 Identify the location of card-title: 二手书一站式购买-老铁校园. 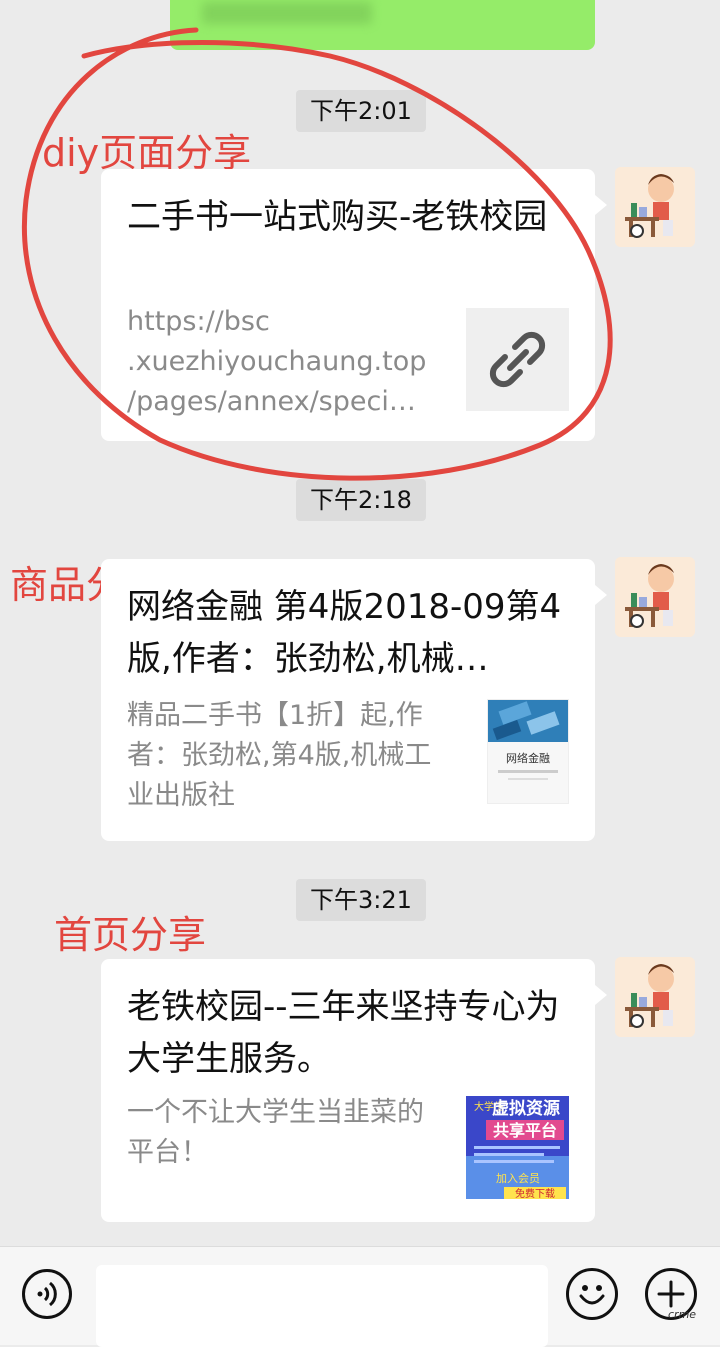
(337, 217).